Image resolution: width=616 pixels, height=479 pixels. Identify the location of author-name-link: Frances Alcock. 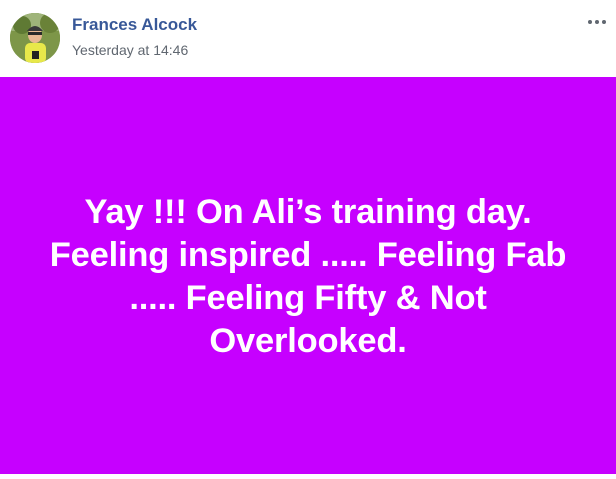
(134, 25).